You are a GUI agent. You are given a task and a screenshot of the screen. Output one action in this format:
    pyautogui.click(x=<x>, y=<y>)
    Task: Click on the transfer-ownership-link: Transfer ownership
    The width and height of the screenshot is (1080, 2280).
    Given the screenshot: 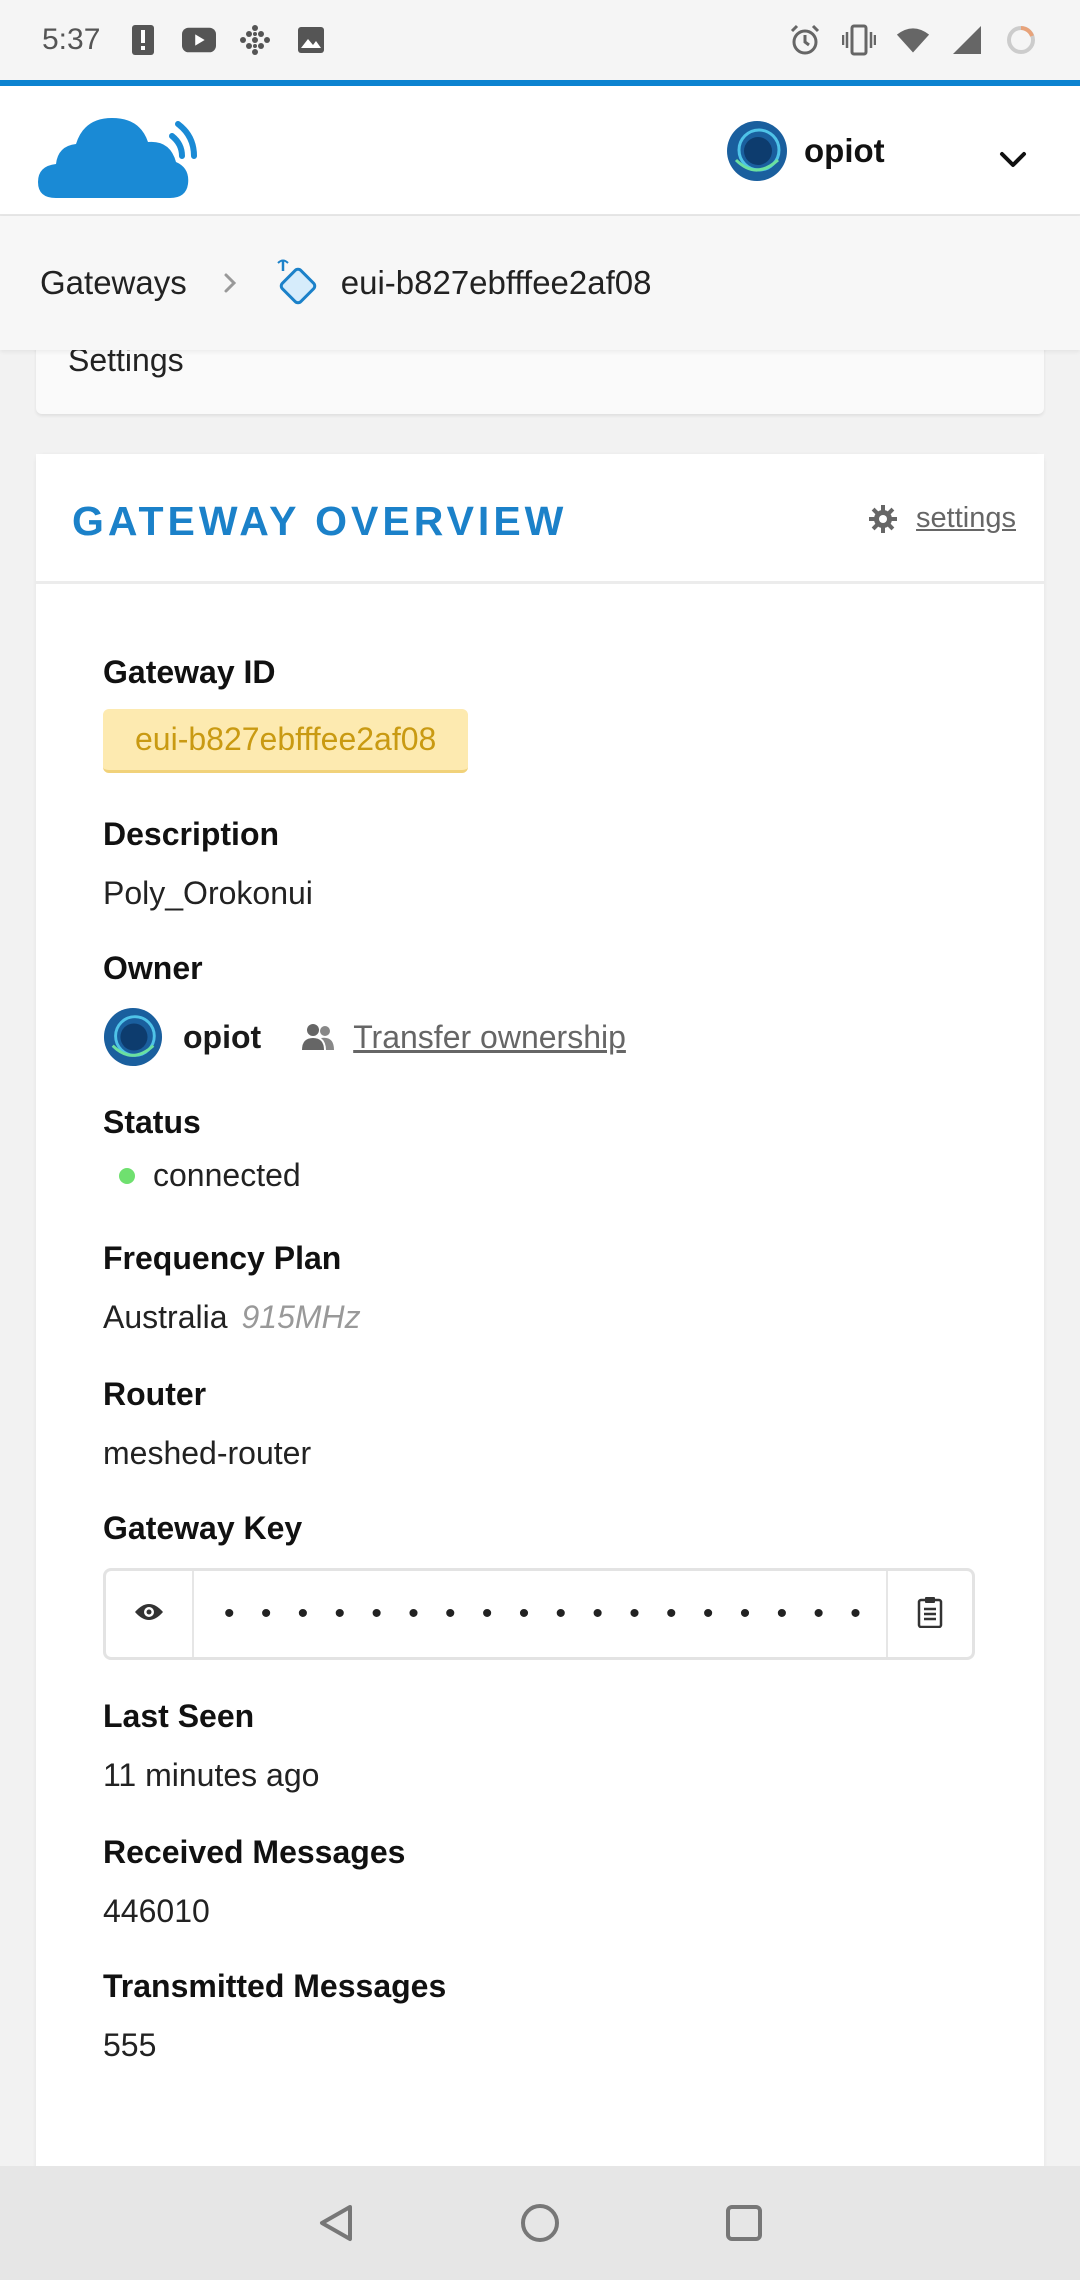 What is the action you would take?
    pyautogui.click(x=463, y=1037)
    